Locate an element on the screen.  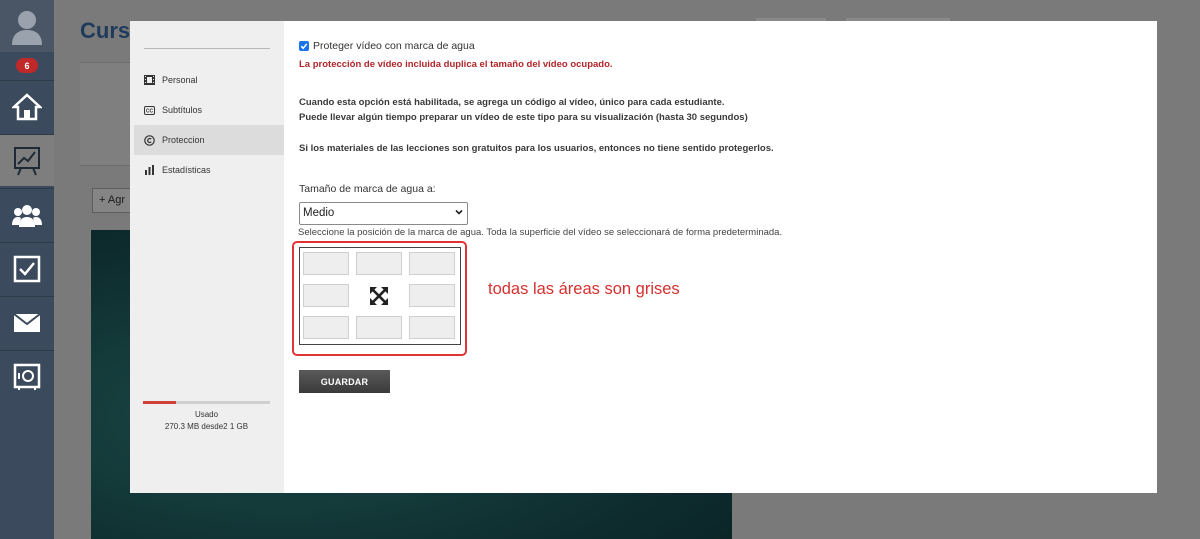
nav-label: Subtítulos is located at coordinates (182, 110).